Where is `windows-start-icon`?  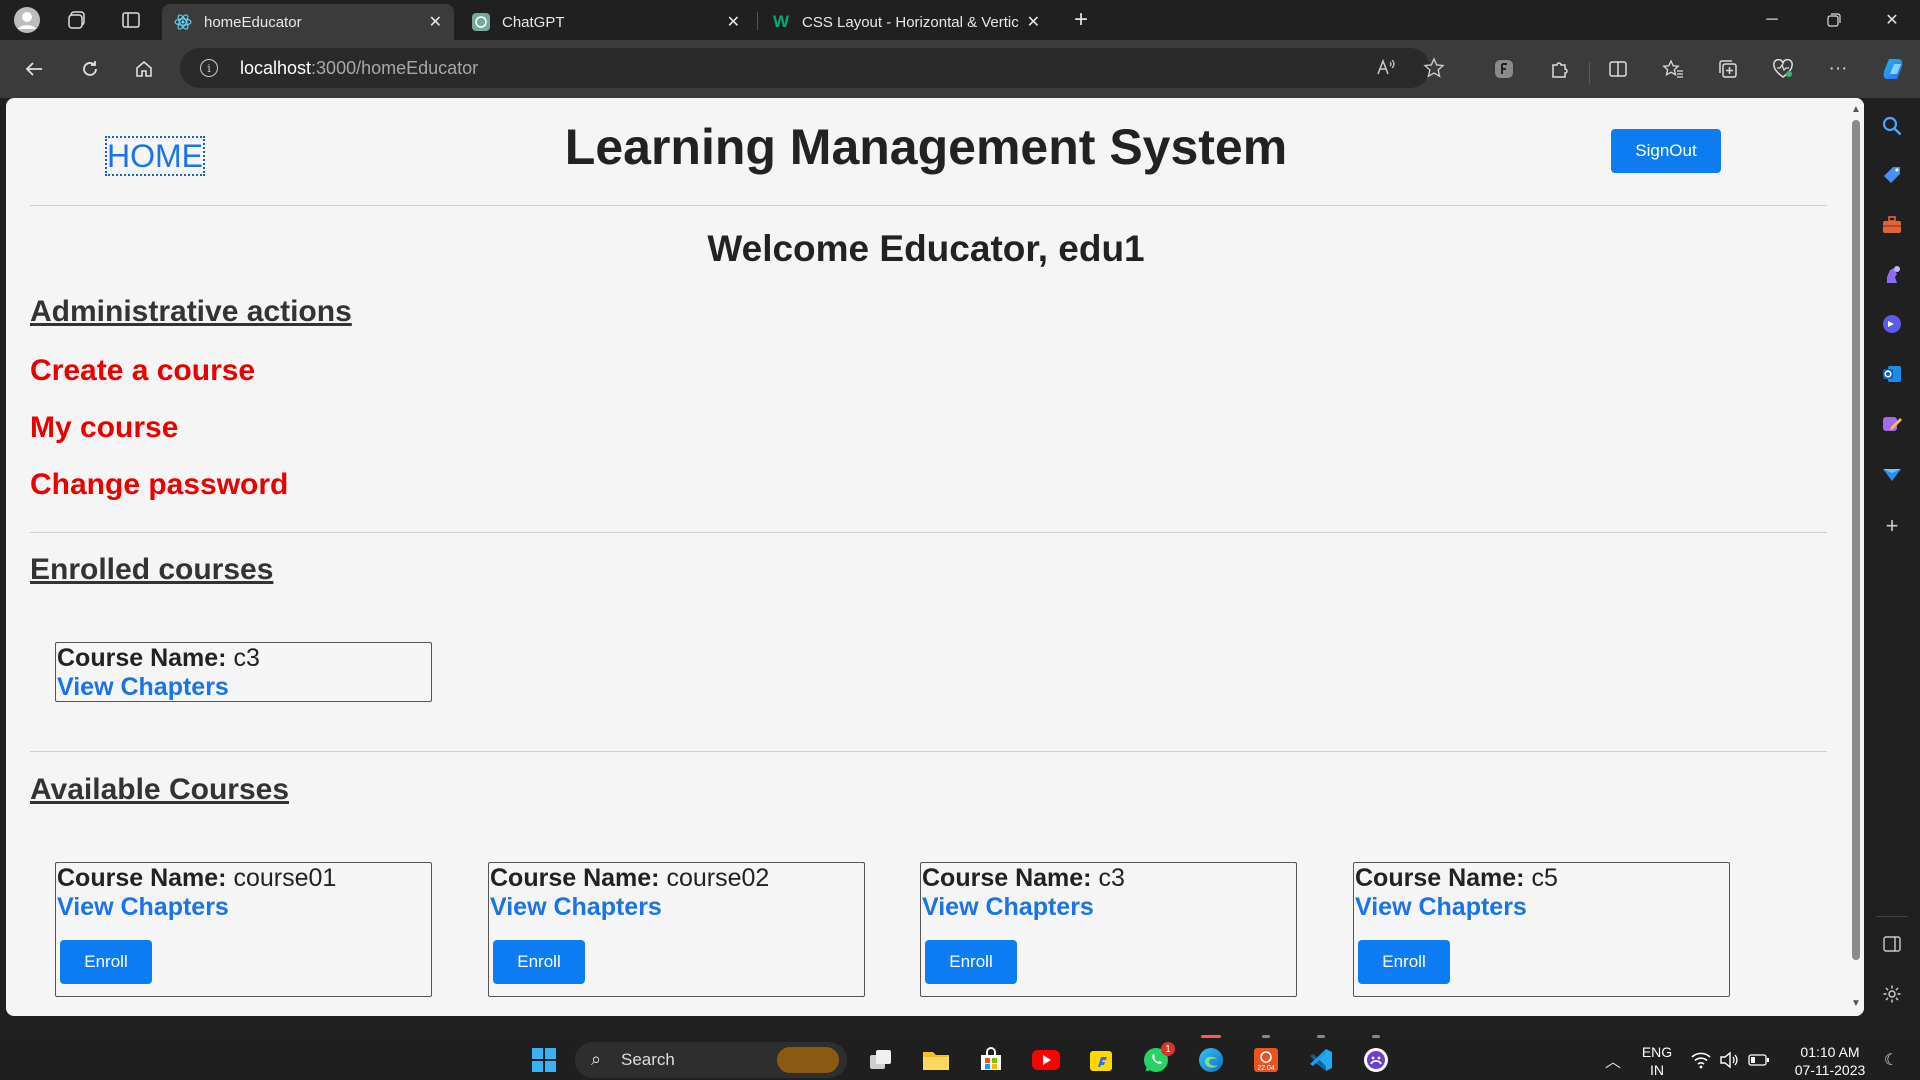
windows-start-icon is located at coordinates (544, 1060).